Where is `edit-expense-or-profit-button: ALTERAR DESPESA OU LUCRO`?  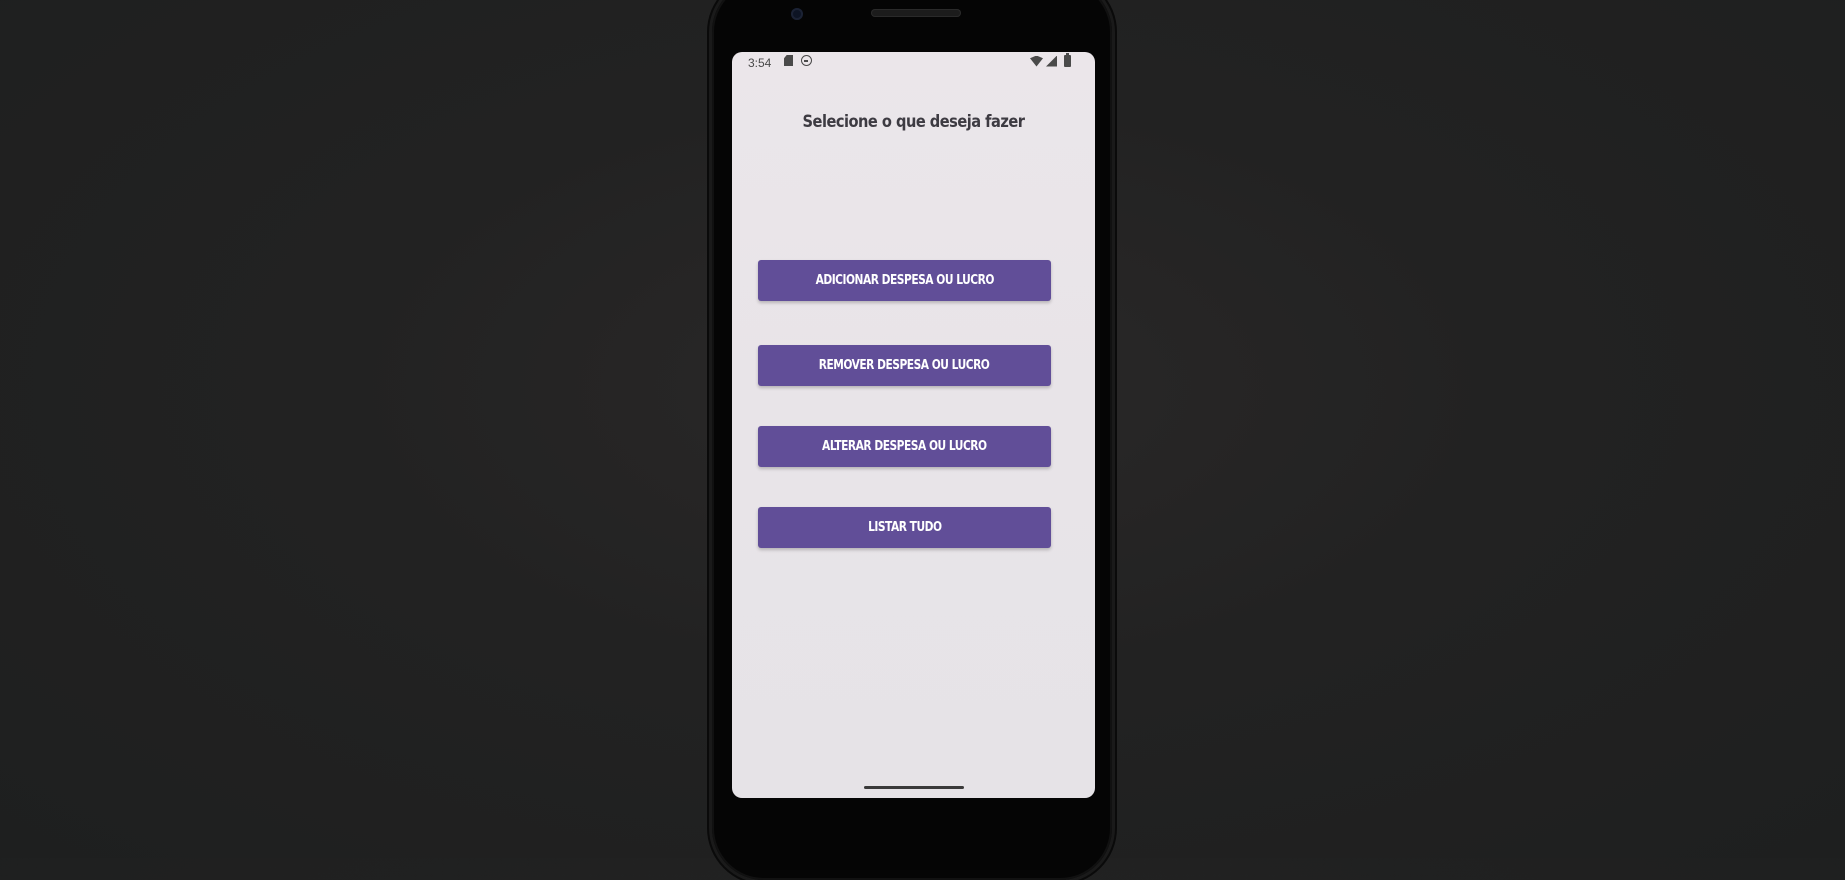 edit-expense-or-profit-button: ALTERAR DESPESA OU LUCRO is located at coordinates (904, 446).